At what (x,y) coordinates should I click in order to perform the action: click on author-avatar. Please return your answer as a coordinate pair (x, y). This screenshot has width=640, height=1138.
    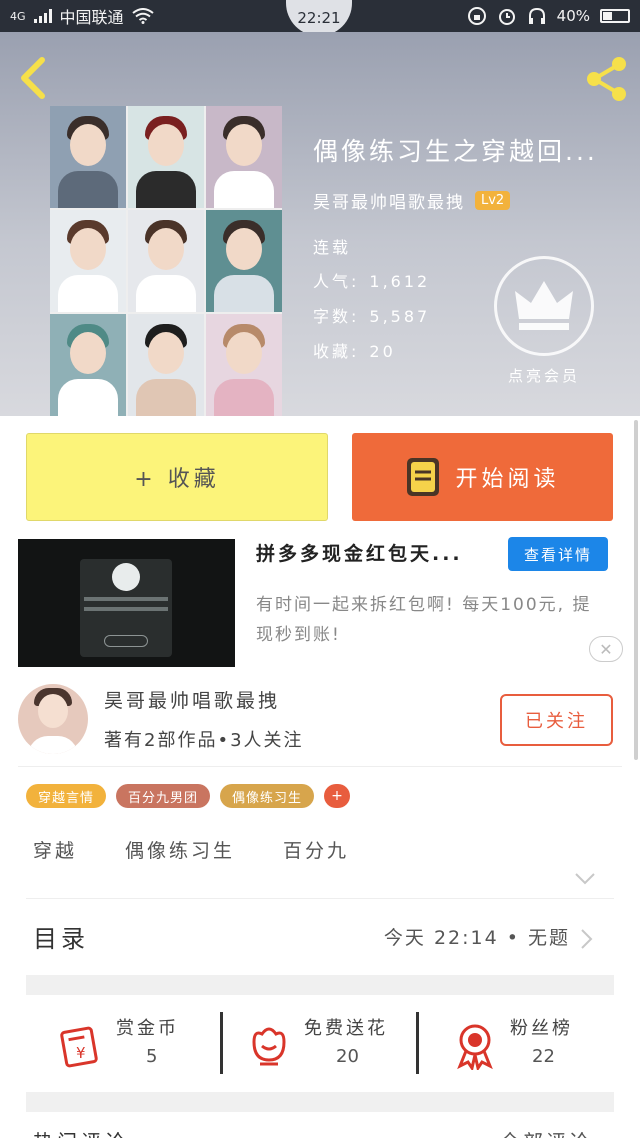
    Looking at the image, I should click on (53, 719).